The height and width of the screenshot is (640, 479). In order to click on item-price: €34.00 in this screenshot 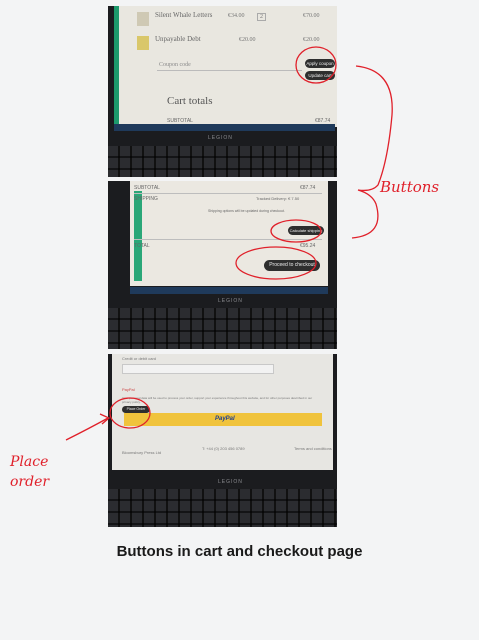, I will do `click(236, 16)`.